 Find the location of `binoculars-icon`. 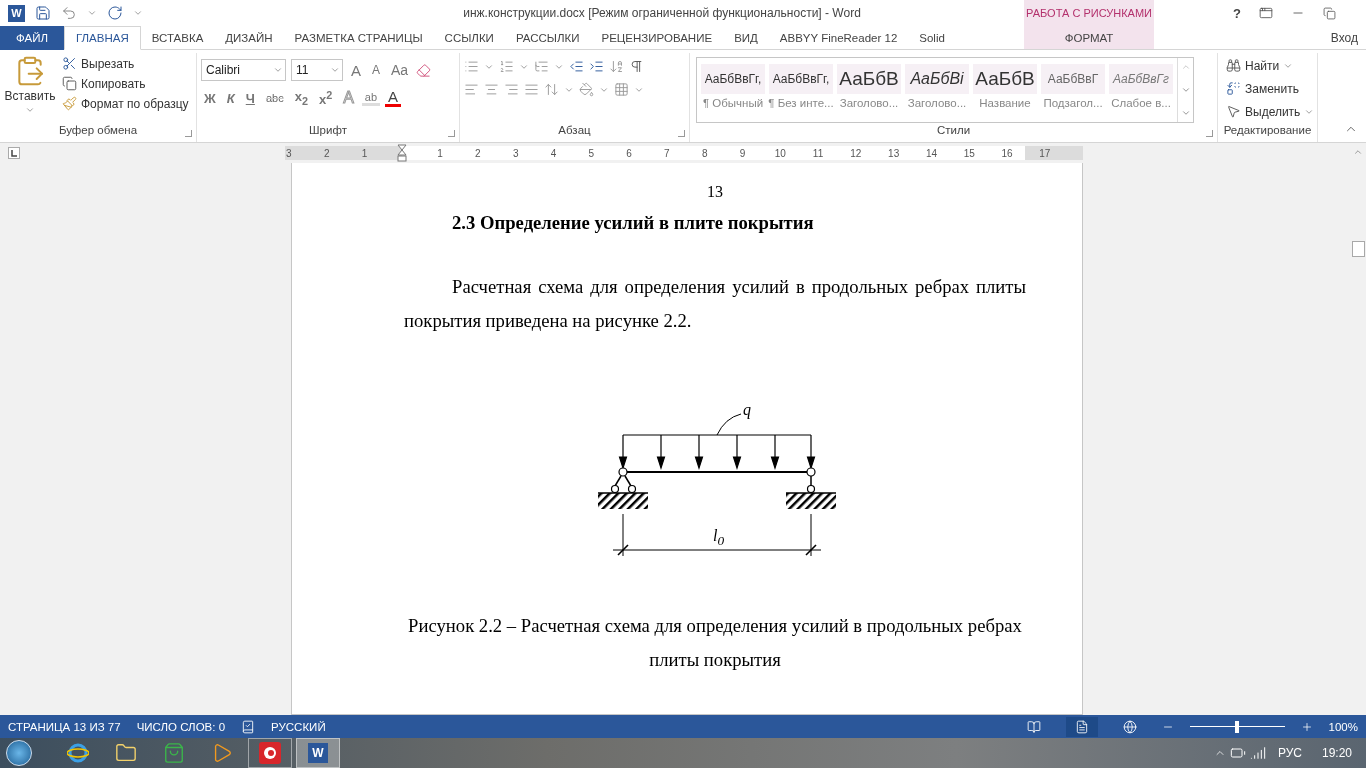

binoculars-icon is located at coordinates (1233, 65).